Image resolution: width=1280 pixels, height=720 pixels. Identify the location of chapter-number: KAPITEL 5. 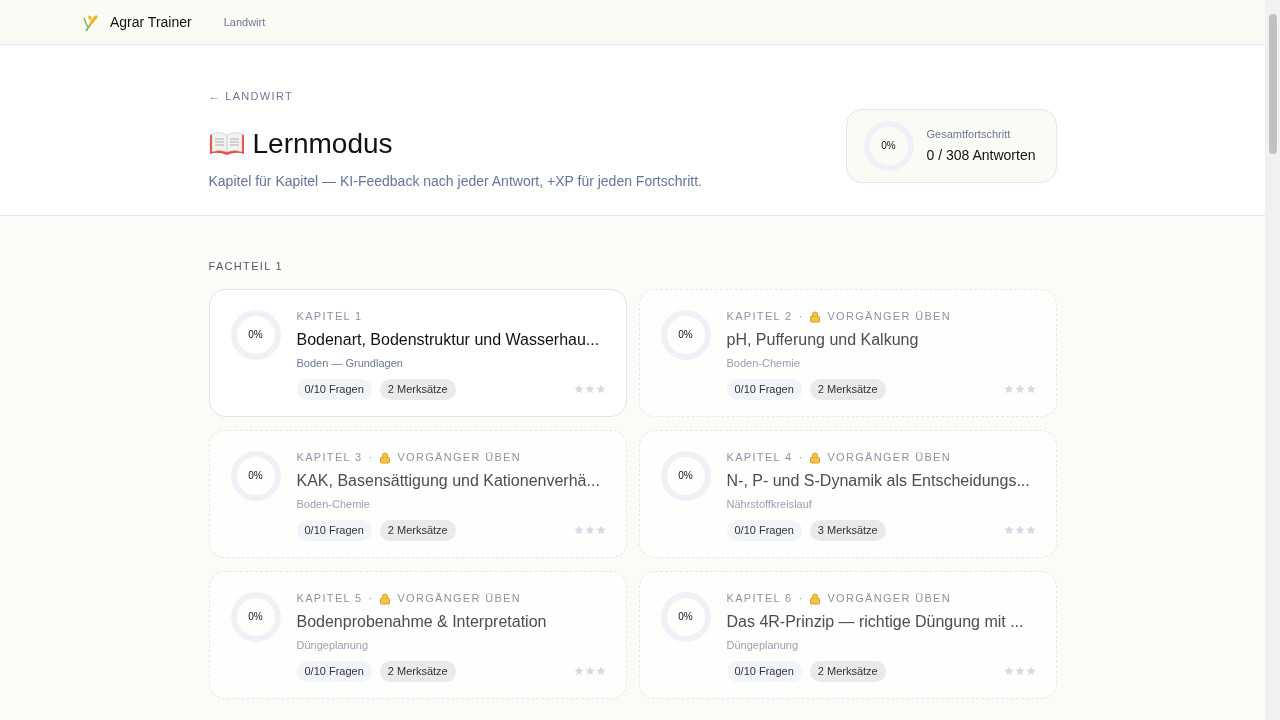
(329, 599).